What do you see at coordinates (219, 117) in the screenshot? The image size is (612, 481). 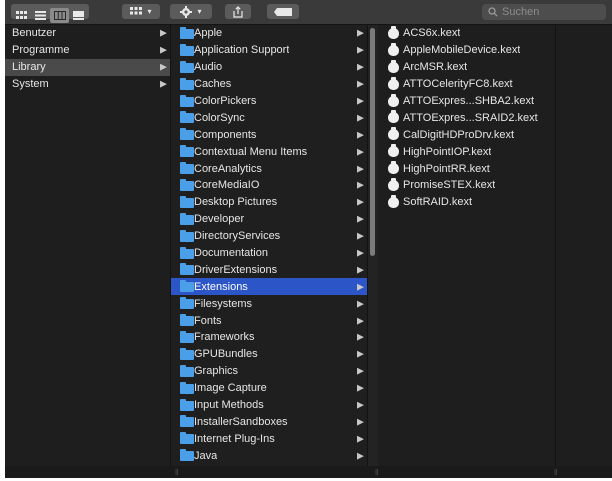 I see `folder-item-label: ColorSync` at bounding box center [219, 117].